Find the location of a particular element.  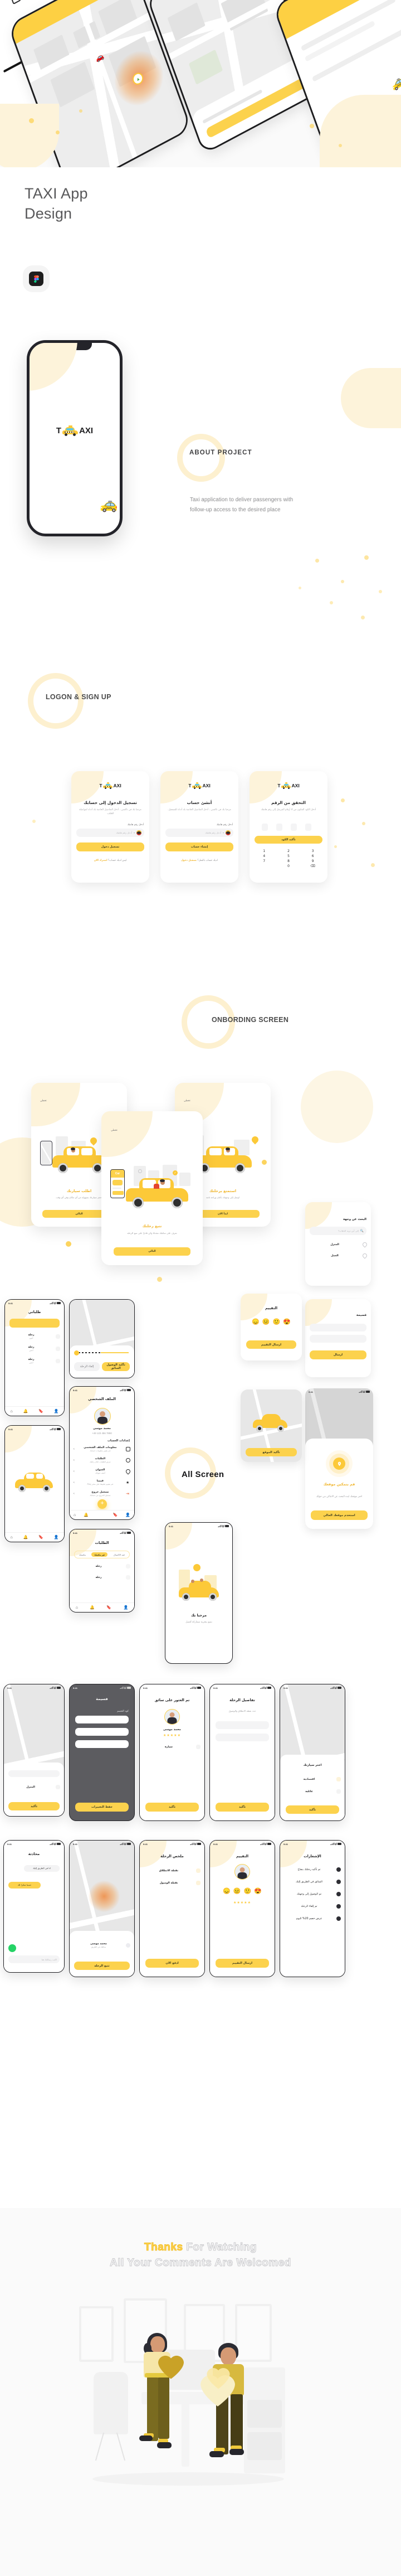

cancel-trip-button: إلغاء الرحلة is located at coordinates (87, 1367).